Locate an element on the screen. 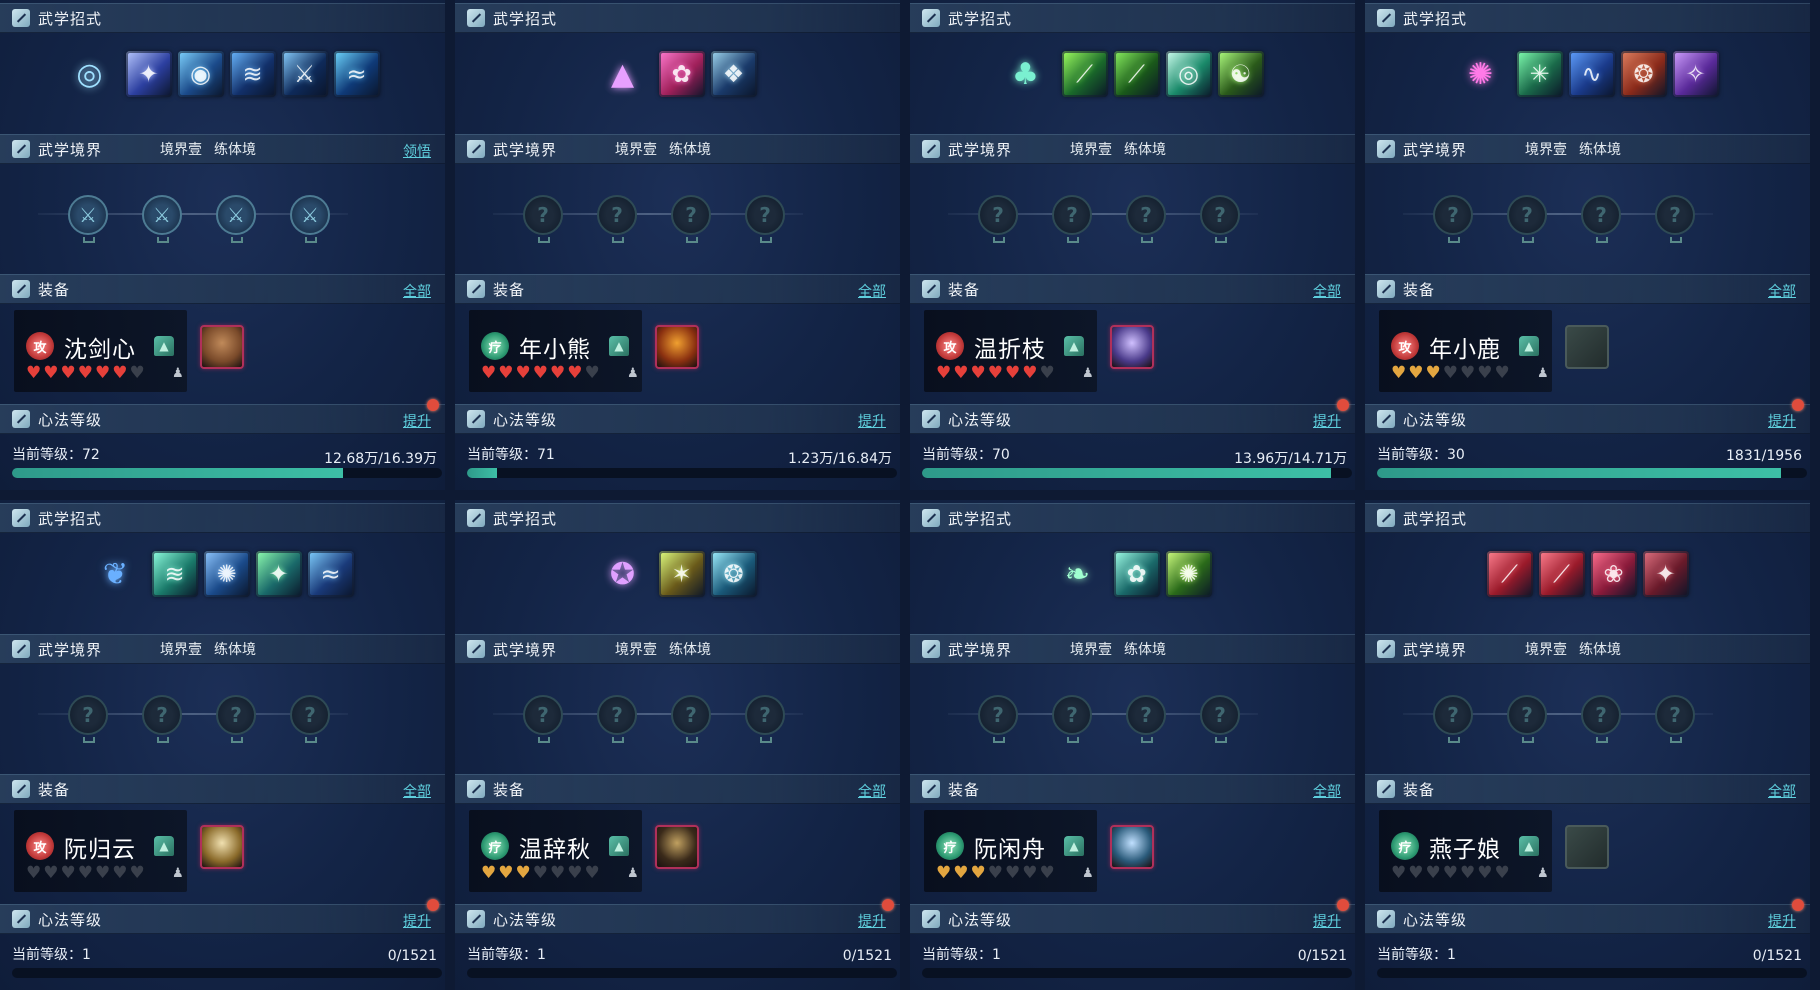 This screenshot has height=990, width=1820. character-plate: 疗 阮闲舟 ▲ ♥ ♥ ♥ ♥ ♥ ♥ ♥ ♟ is located at coordinates (1010, 851).